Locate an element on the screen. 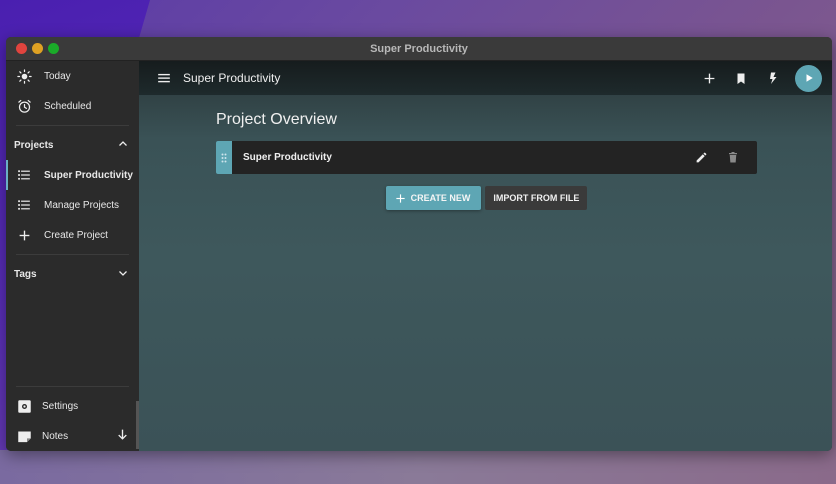  arrow-down-icon is located at coordinates (122, 436).